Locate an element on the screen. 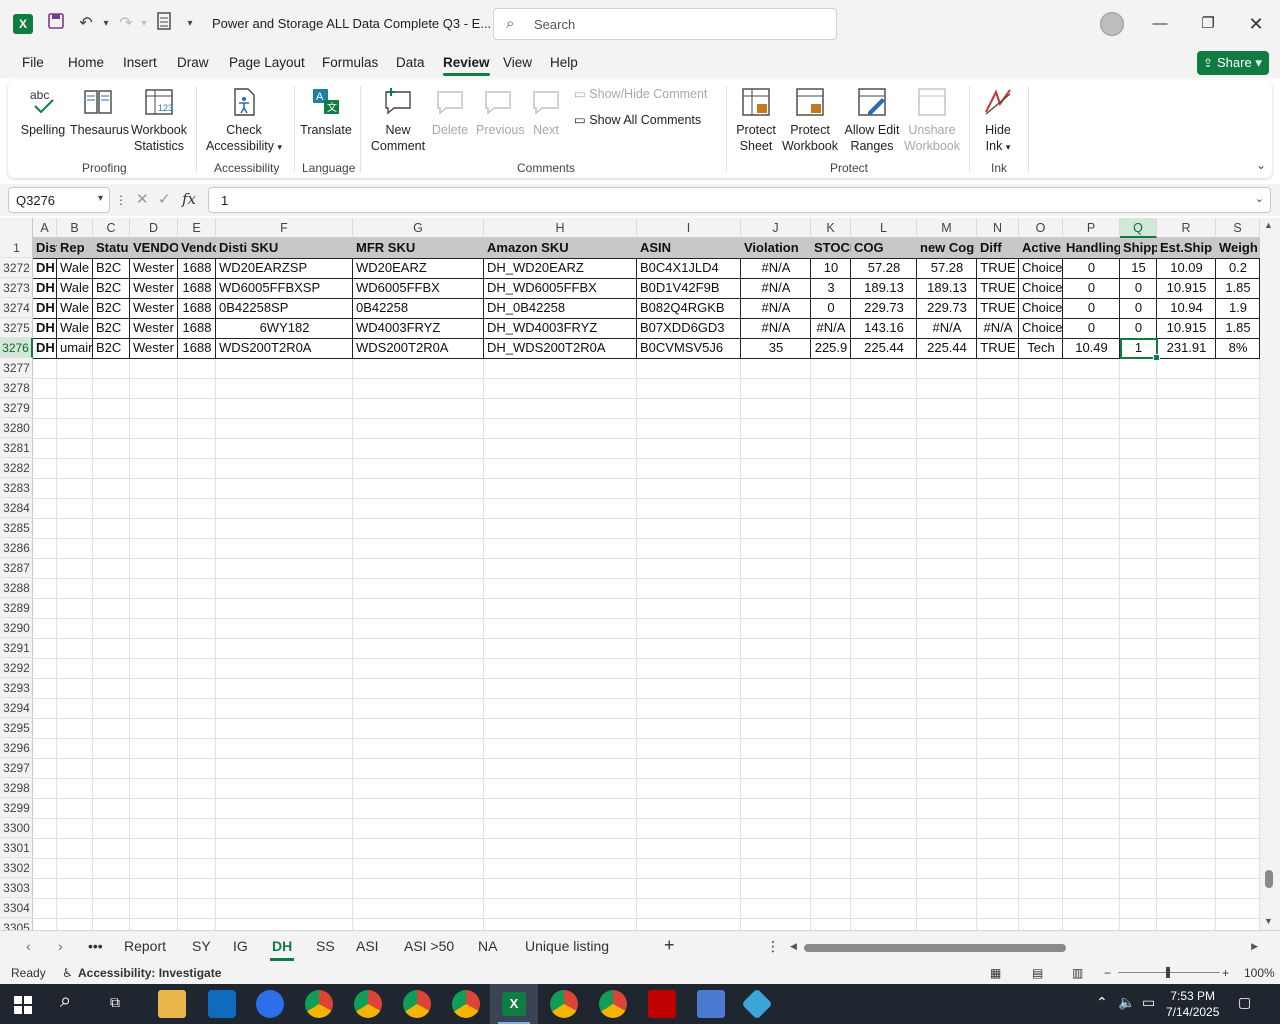 The height and width of the screenshot is (1024, 1280). row-header-3289: 3289 is located at coordinates (16, 608).